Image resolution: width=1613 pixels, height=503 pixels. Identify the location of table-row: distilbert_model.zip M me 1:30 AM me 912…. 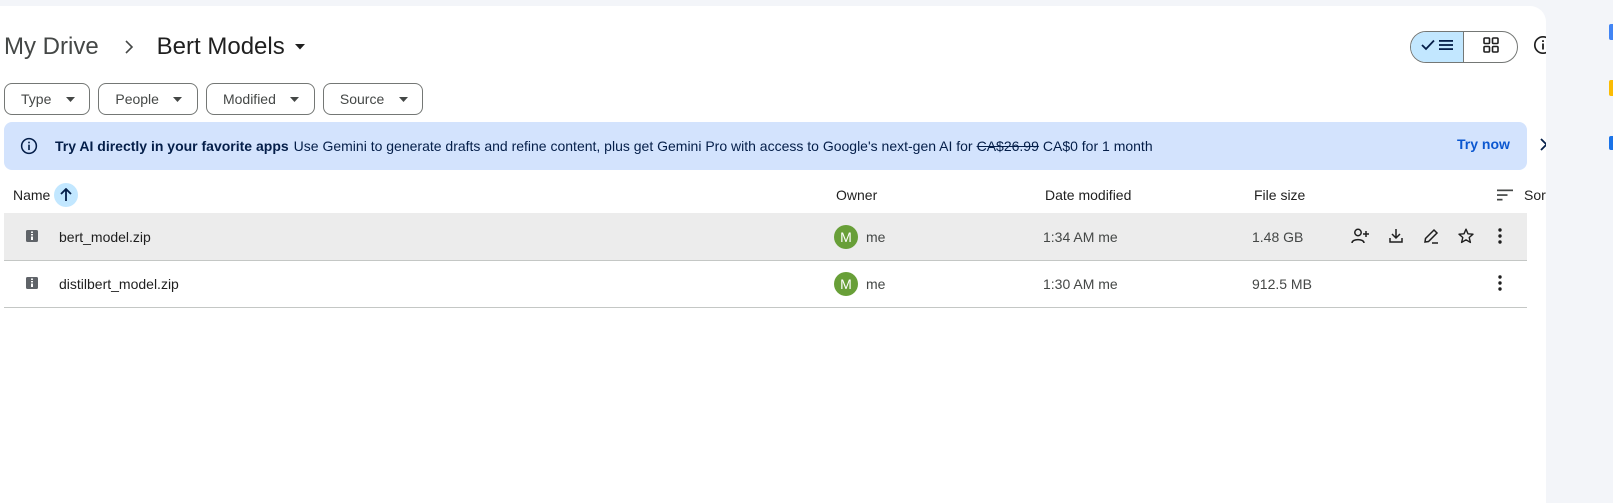
(765, 284).